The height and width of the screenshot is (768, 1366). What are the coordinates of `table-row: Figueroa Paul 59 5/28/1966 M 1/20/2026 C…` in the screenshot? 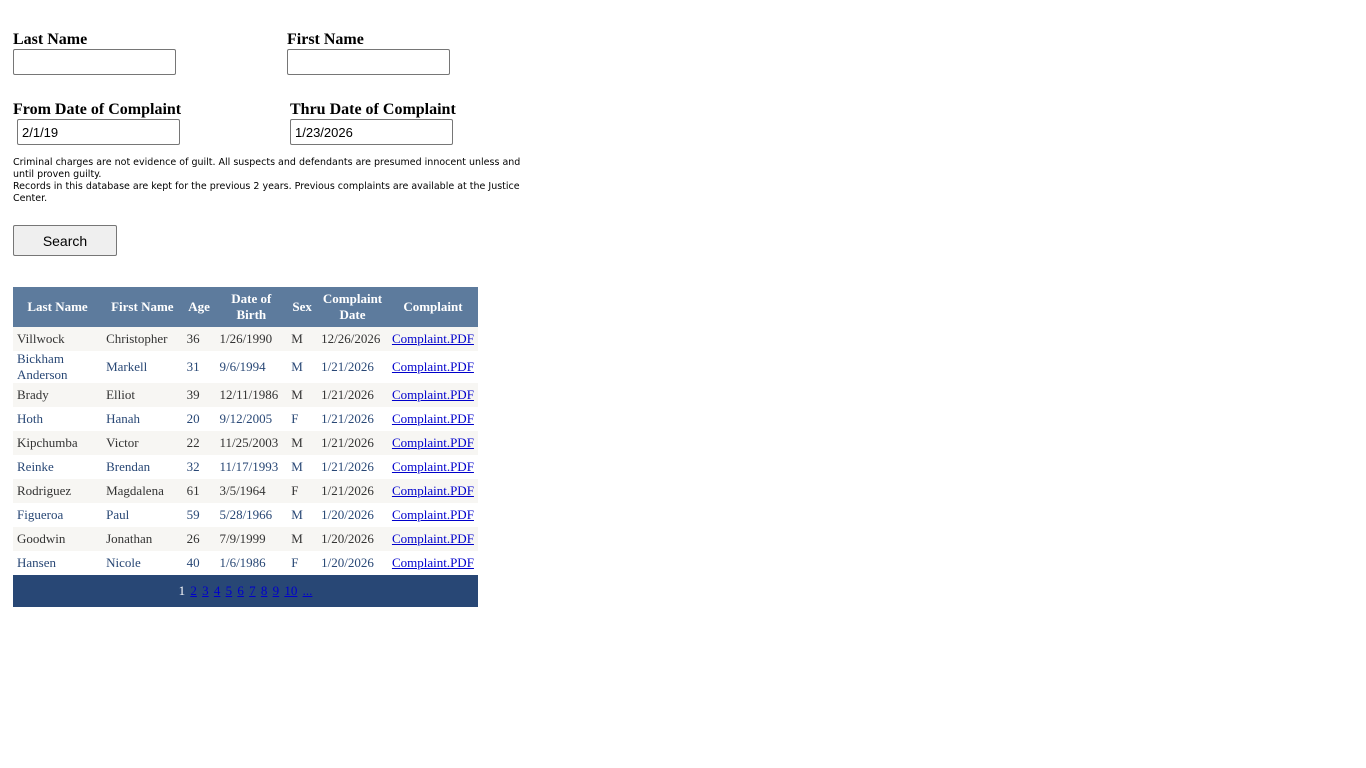 It's located at (245, 515).